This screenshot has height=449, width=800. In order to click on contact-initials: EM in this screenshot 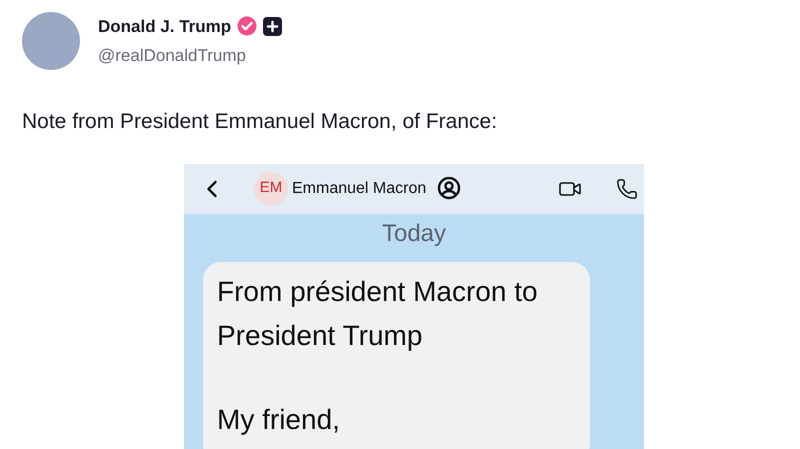, I will do `click(271, 189)`.